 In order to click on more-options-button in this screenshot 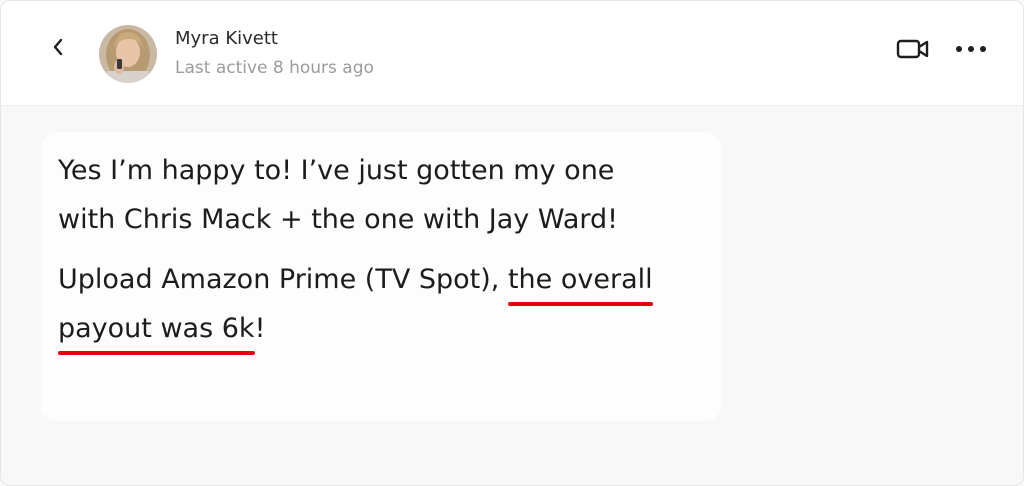, I will do `click(971, 49)`.